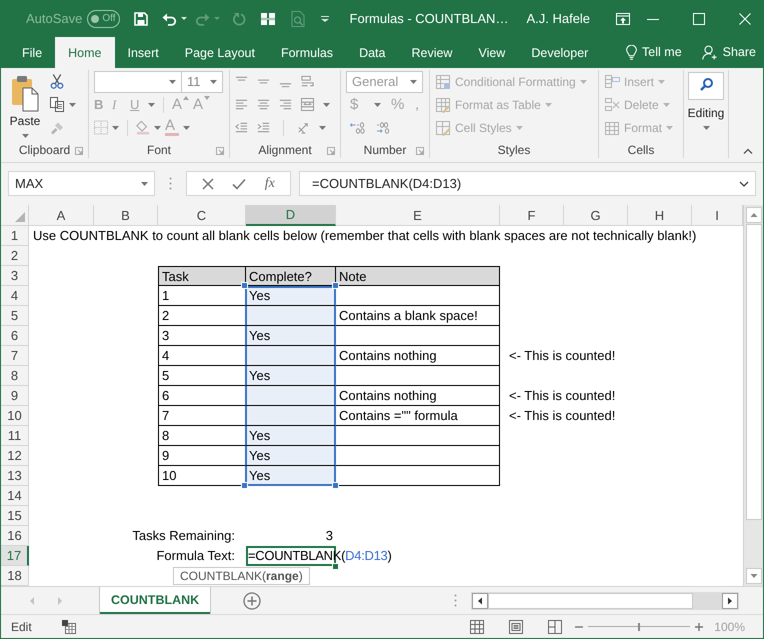 This screenshot has height=639, width=764. I want to click on horizontal-scrollbar, so click(605, 601).